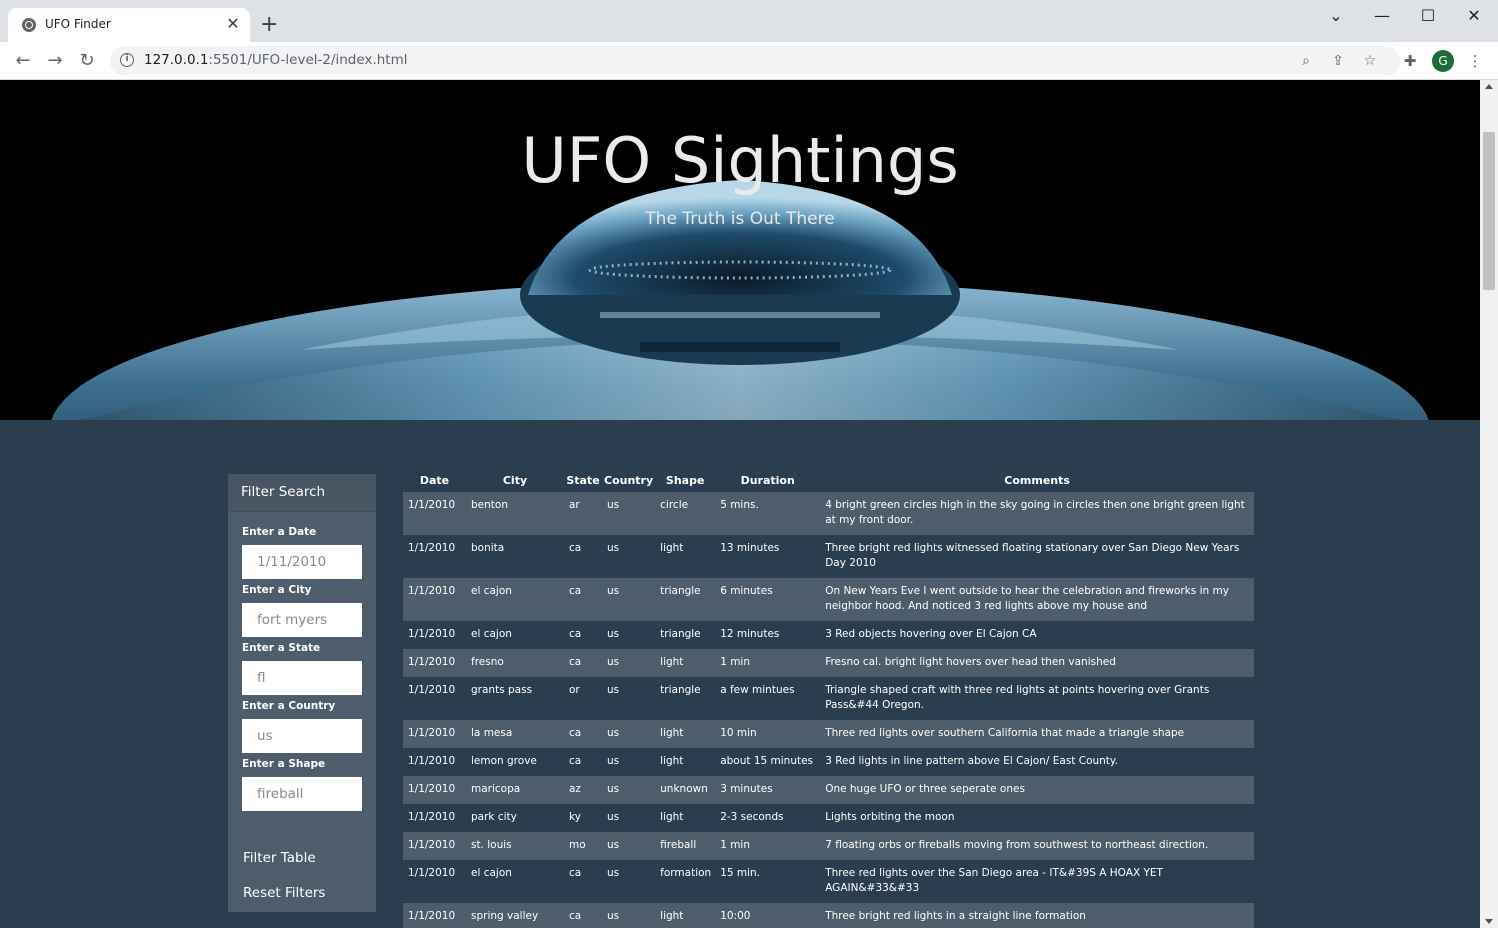  I want to click on filter-panel-header: Filter Search, so click(302, 493).